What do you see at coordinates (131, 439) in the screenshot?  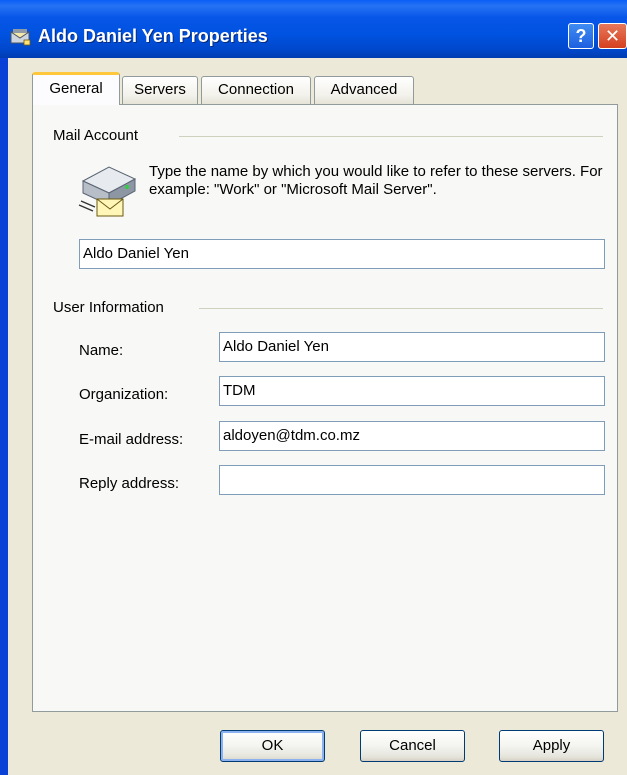 I see `email-address-label: E-mail address:` at bounding box center [131, 439].